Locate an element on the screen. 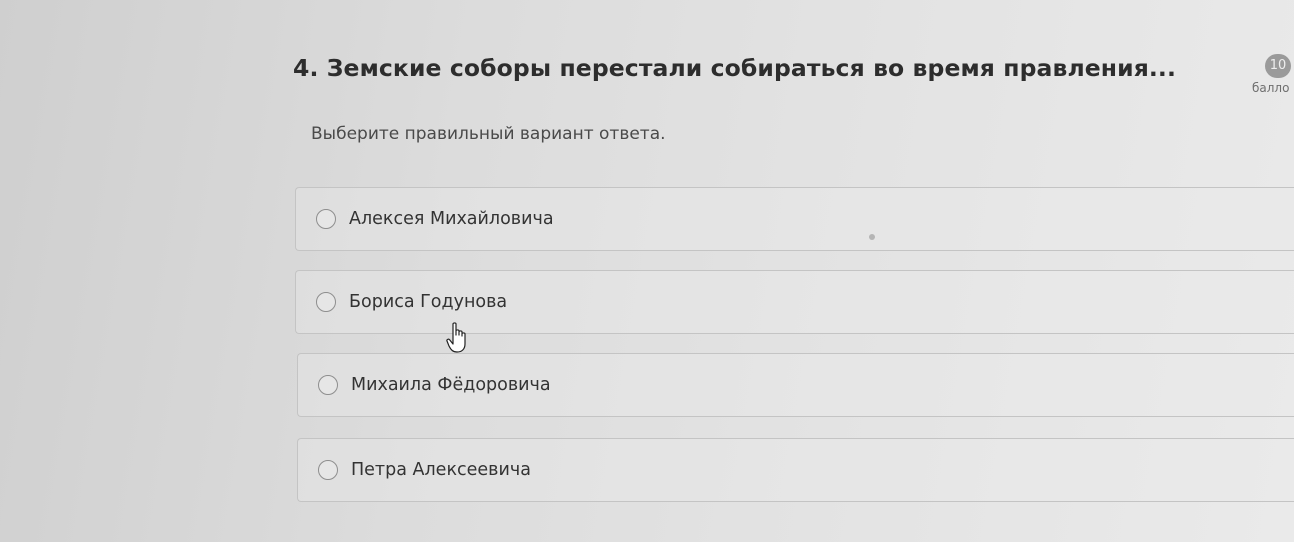 The width and height of the screenshot is (1294, 542). hand-pointer-icon is located at coordinates (456, 337).